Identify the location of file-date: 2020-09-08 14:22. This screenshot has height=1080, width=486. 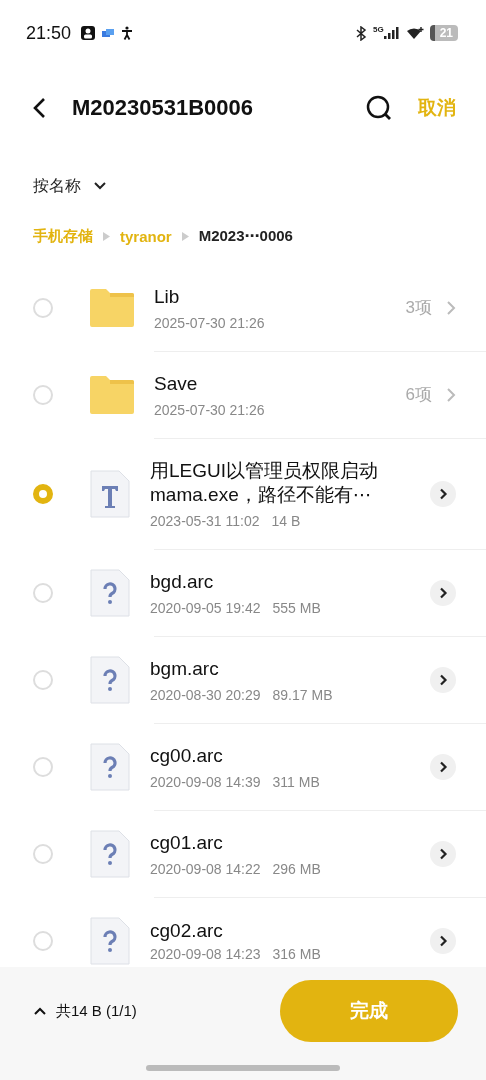
(205, 868).